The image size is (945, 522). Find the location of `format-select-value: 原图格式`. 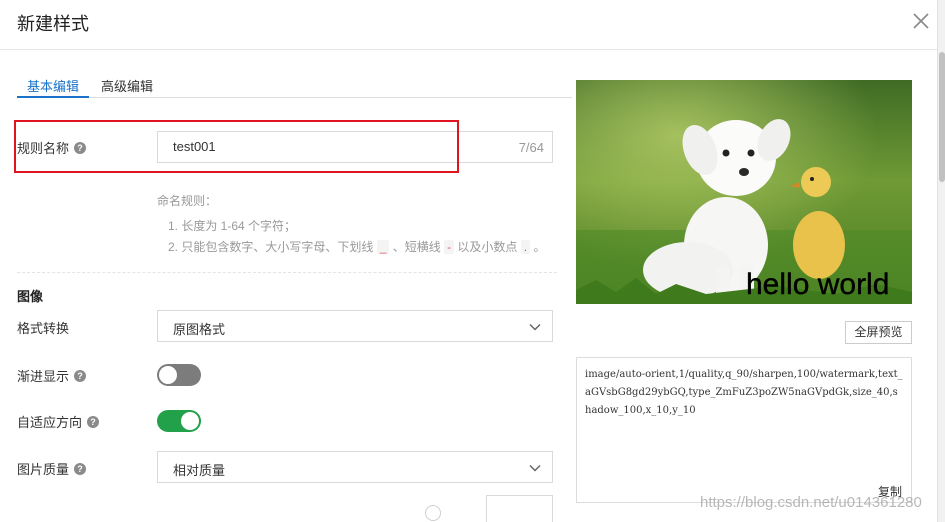

format-select-value: 原图格式 is located at coordinates (199, 329).